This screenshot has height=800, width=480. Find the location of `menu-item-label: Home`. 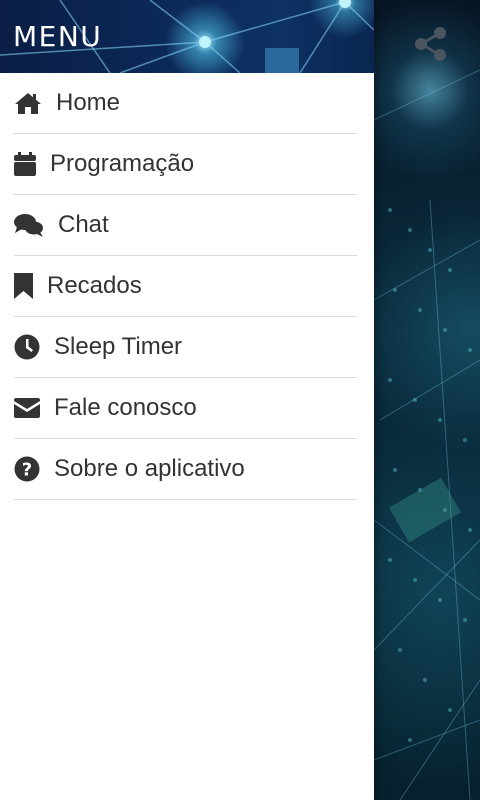

menu-item-label: Home is located at coordinates (88, 102).